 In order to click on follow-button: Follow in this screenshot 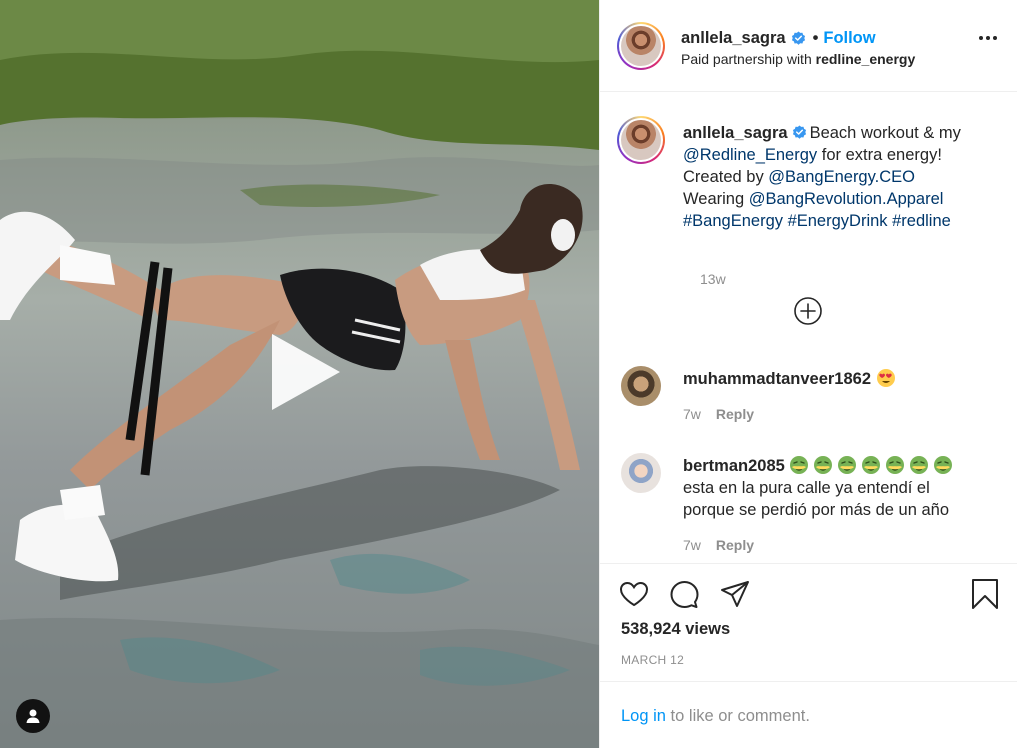, I will do `click(849, 38)`.